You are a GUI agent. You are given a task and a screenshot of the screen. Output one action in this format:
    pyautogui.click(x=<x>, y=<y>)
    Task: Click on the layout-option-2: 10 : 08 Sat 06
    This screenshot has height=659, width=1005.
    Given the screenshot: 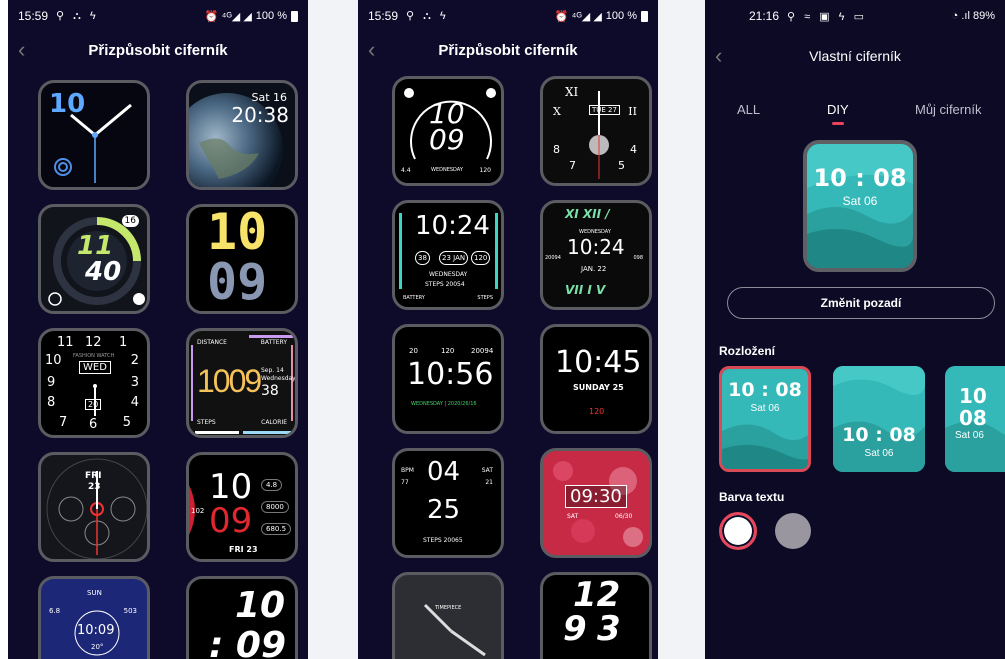 What is the action you would take?
    pyautogui.click(x=879, y=419)
    